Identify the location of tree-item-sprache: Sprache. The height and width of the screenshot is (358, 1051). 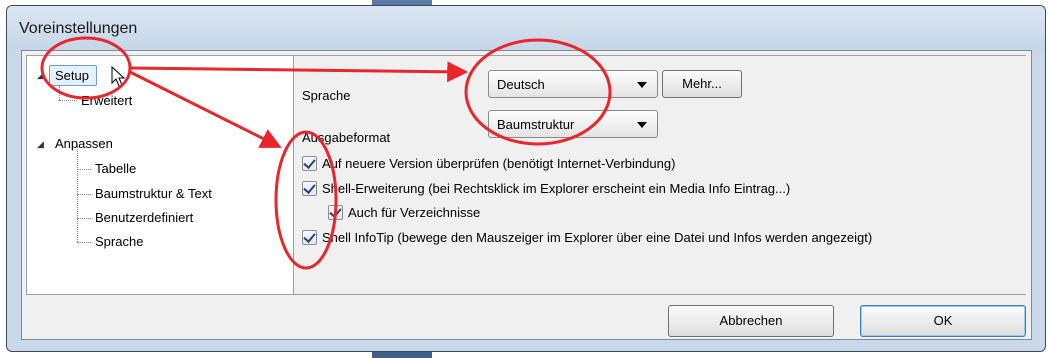
(119, 241).